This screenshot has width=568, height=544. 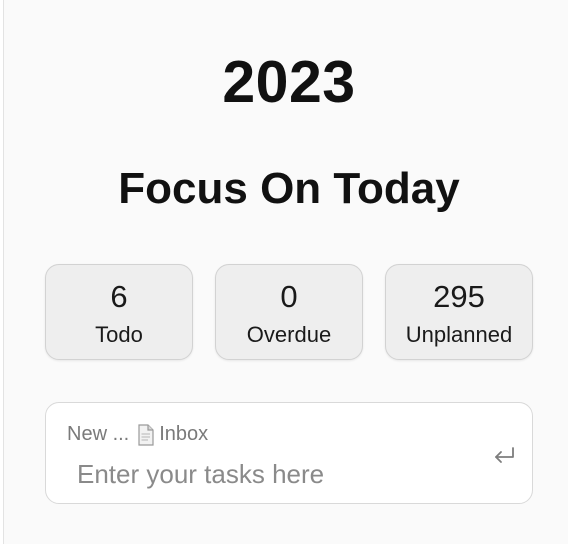 What do you see at coordinates (459, 296) in the screenshot?
I see `unplanned-count: 295` at bounding box center [459, 296].